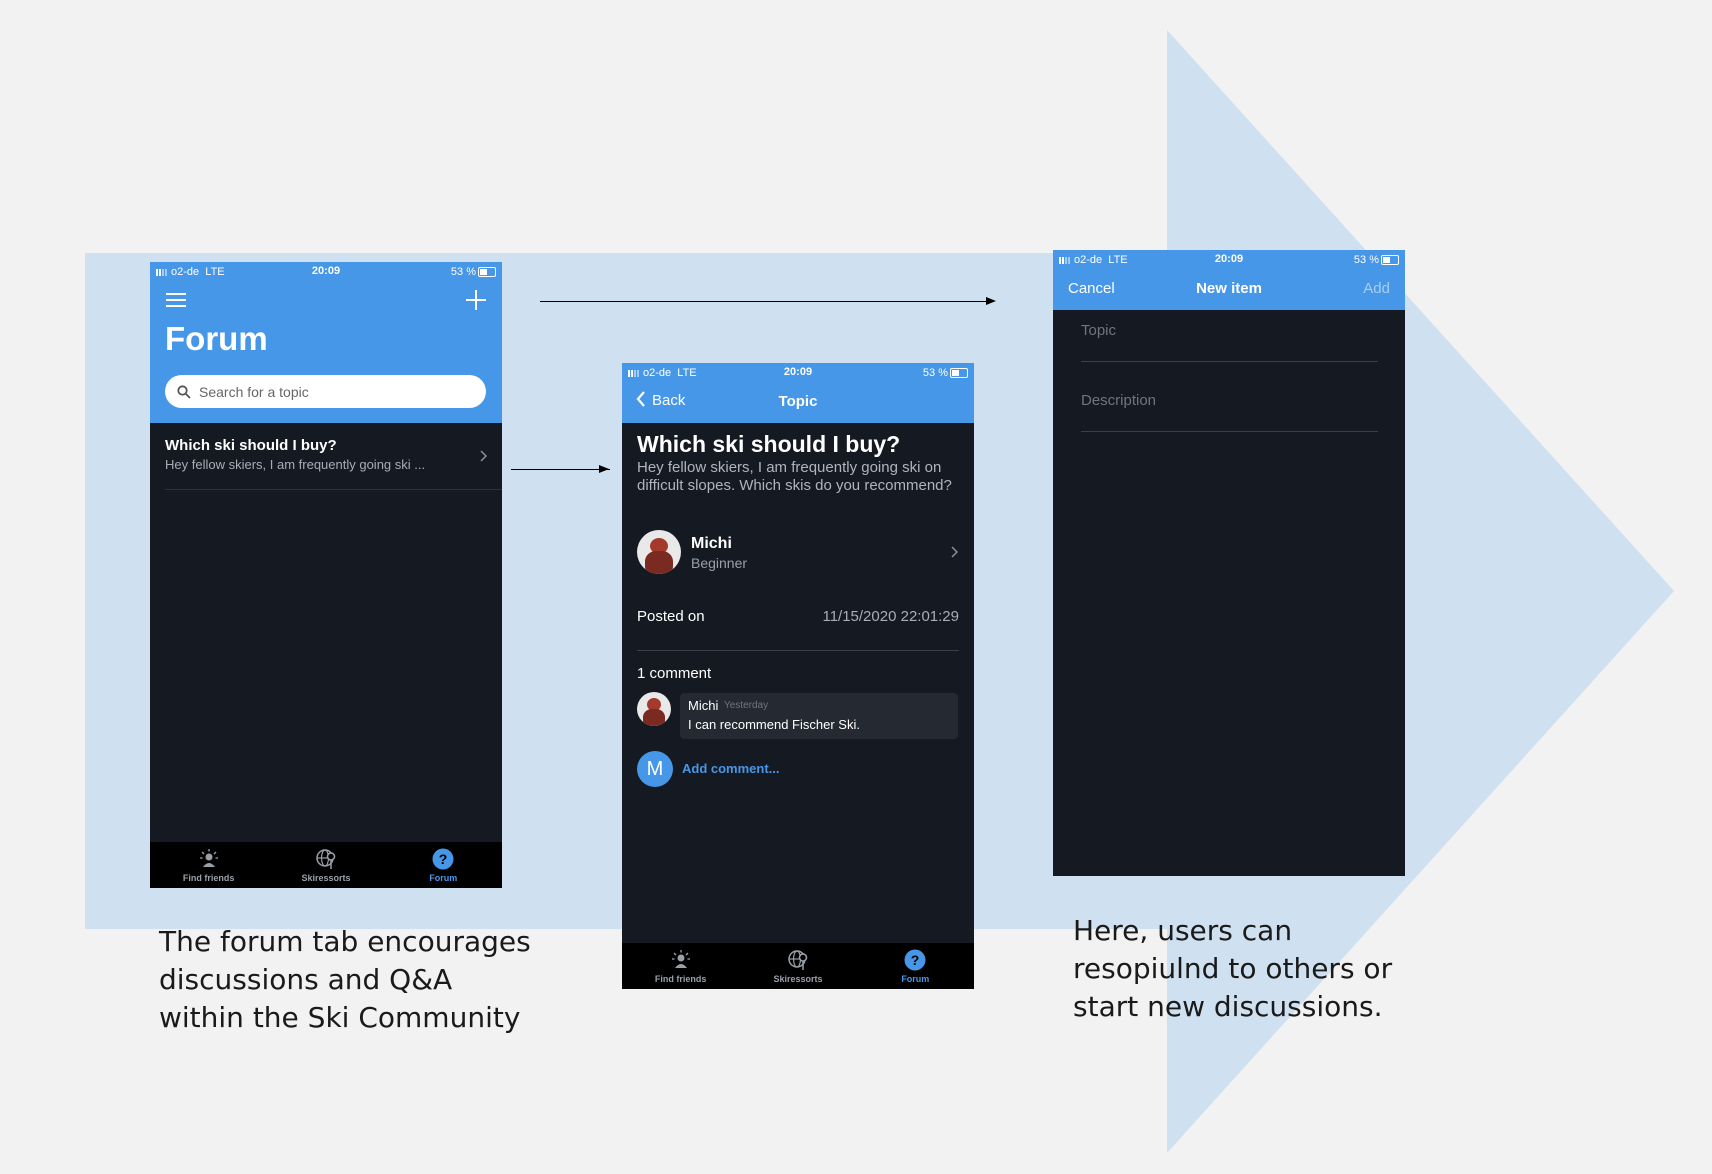 The height and width of the screenshot is (1174, 1712). I want to click on author-level: Beginner, so click(719, 563).